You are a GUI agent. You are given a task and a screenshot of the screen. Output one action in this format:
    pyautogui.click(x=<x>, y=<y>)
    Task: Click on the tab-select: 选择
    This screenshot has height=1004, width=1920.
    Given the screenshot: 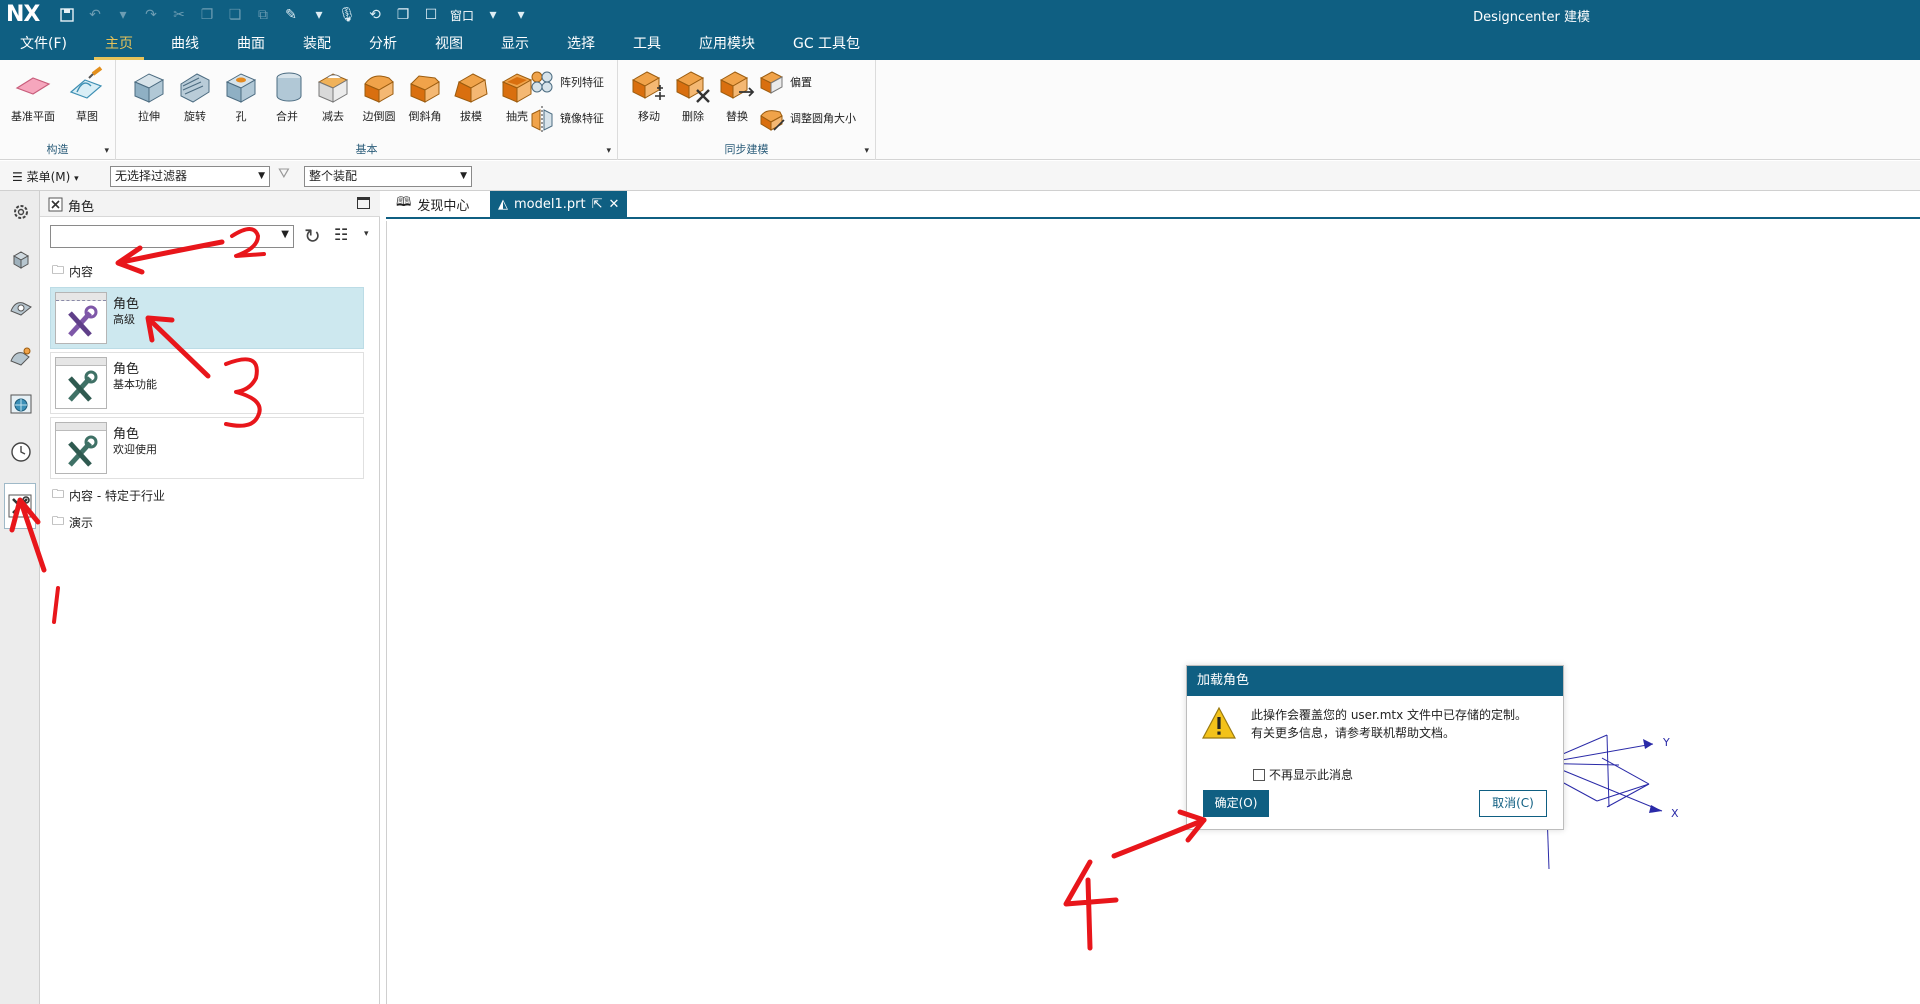 What is the action you would take?
    pyautogui.click(x=581, y=45)
    